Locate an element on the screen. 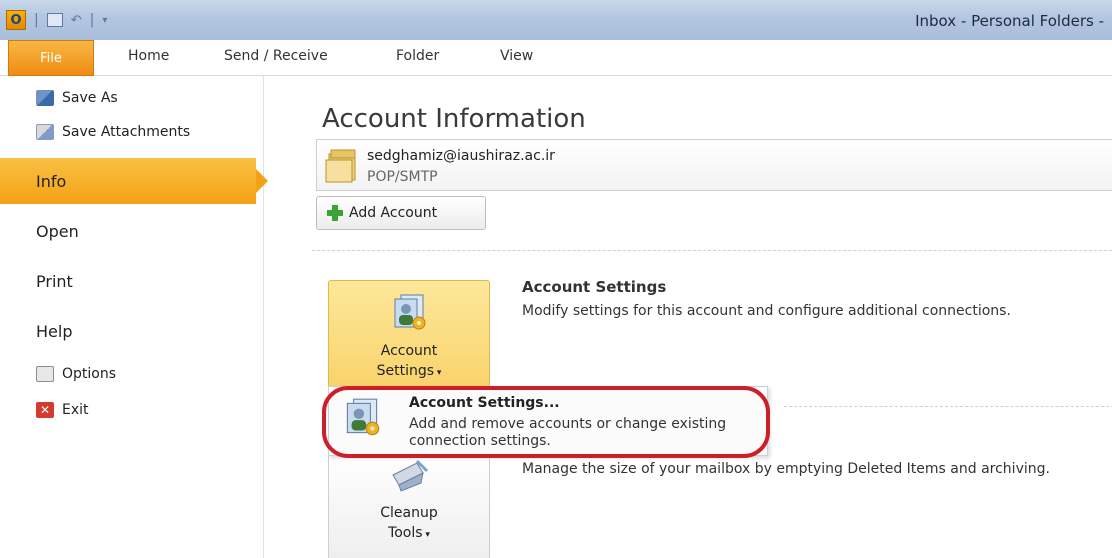 The height and width of the screenshot is (558, 1112). mail-account-icon is located at coordinates (340, 166).